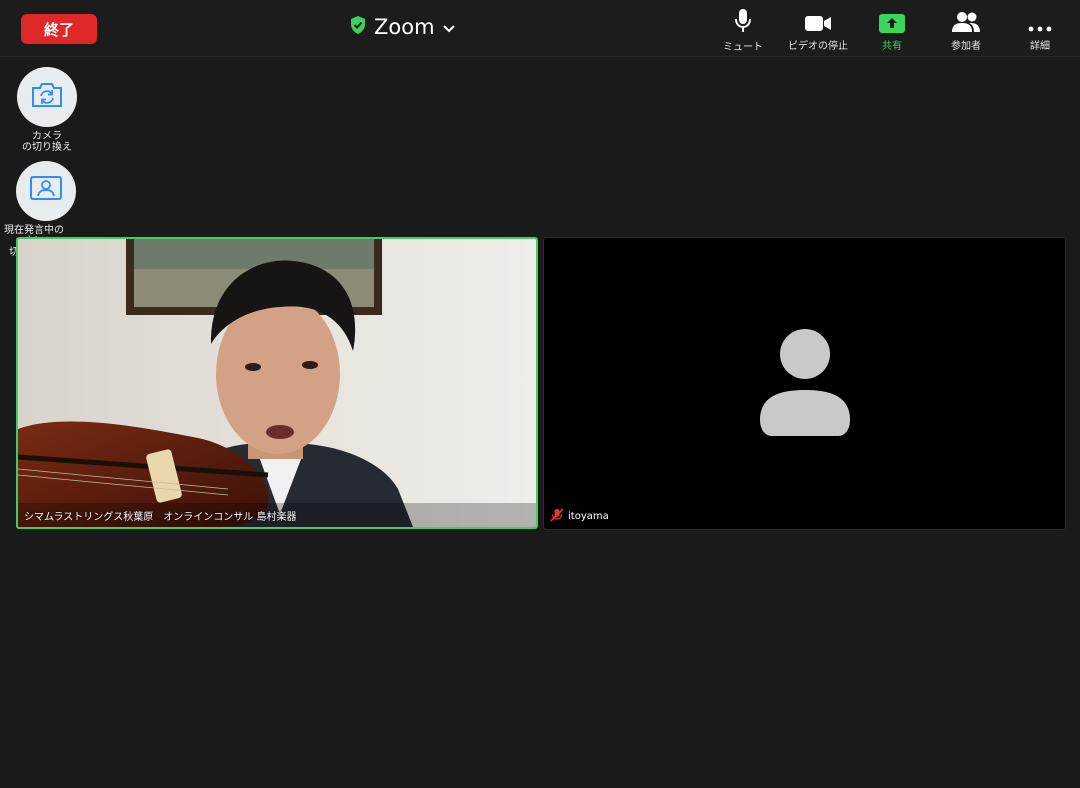 This screenshot has height=788, width=1080. Describe the element at coordinates (892, 46) in the screenshot. I see `share-label: 共有` at that location.